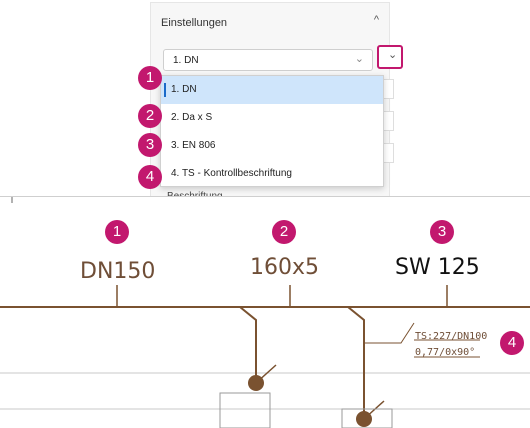  Describe the element at coordinates (184, 89) in the screenshot. I see `option-label: 1. DN` at that location.